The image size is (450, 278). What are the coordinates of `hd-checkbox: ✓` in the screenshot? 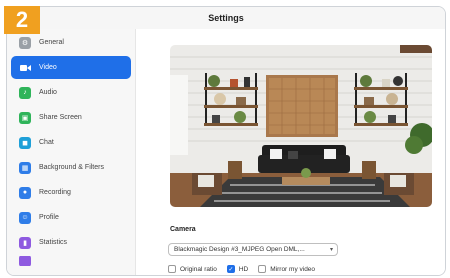 It's located at (230, 269).